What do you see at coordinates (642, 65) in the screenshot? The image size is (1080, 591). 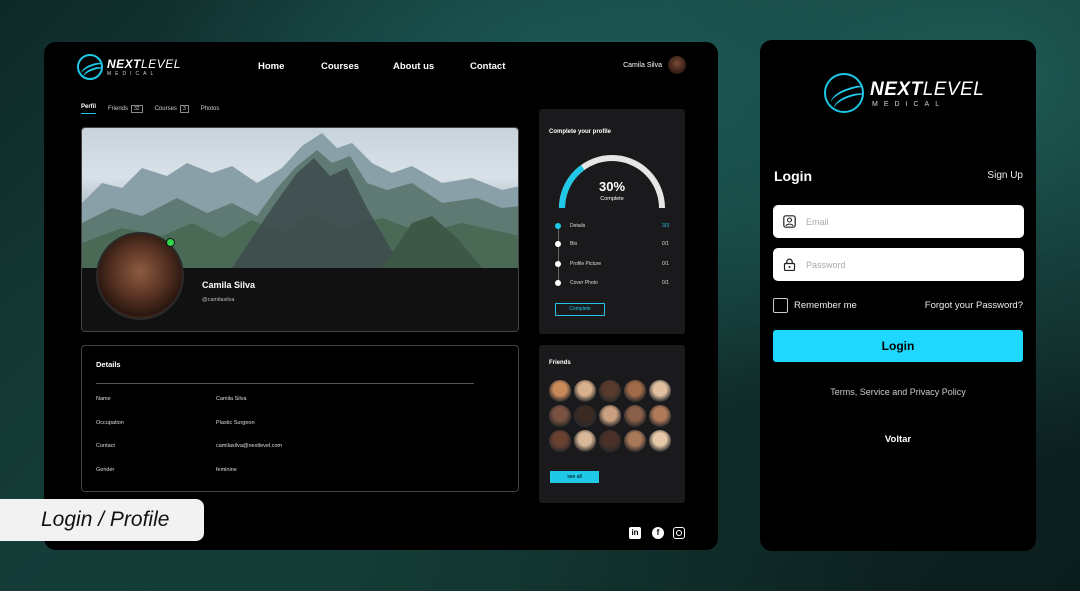 I see `header-user-name: Camila Silva` at bounding box center [642, 65].